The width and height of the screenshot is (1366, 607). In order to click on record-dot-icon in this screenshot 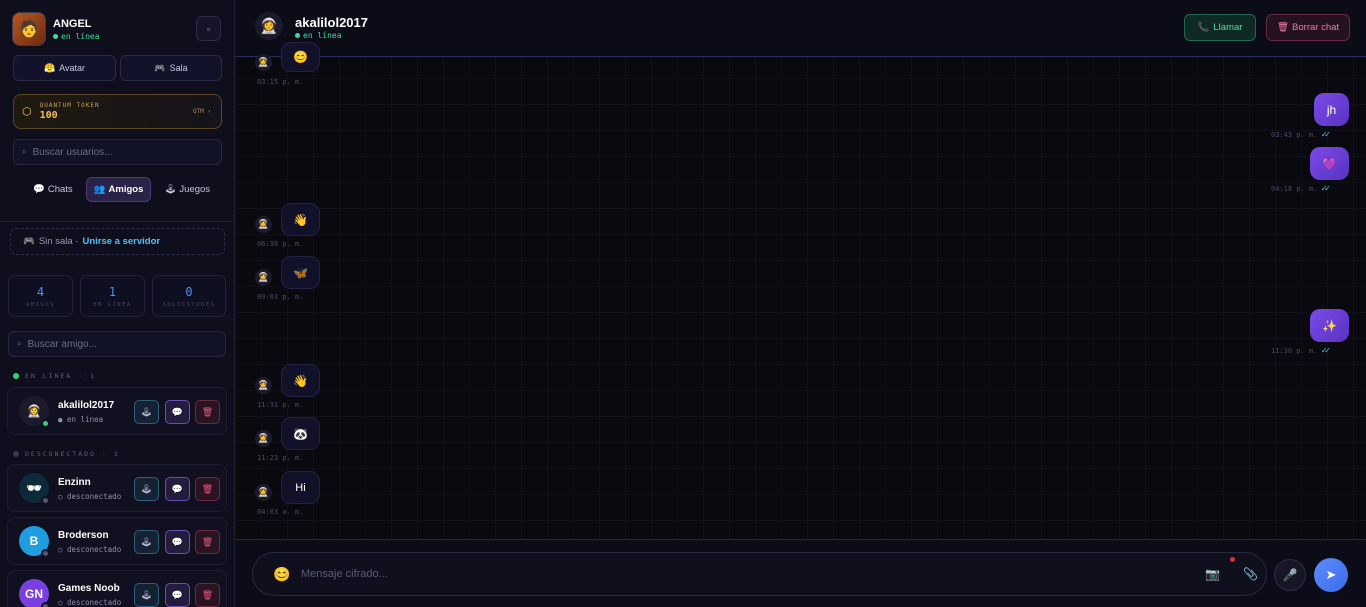, I will do `click(1232, 559)`.